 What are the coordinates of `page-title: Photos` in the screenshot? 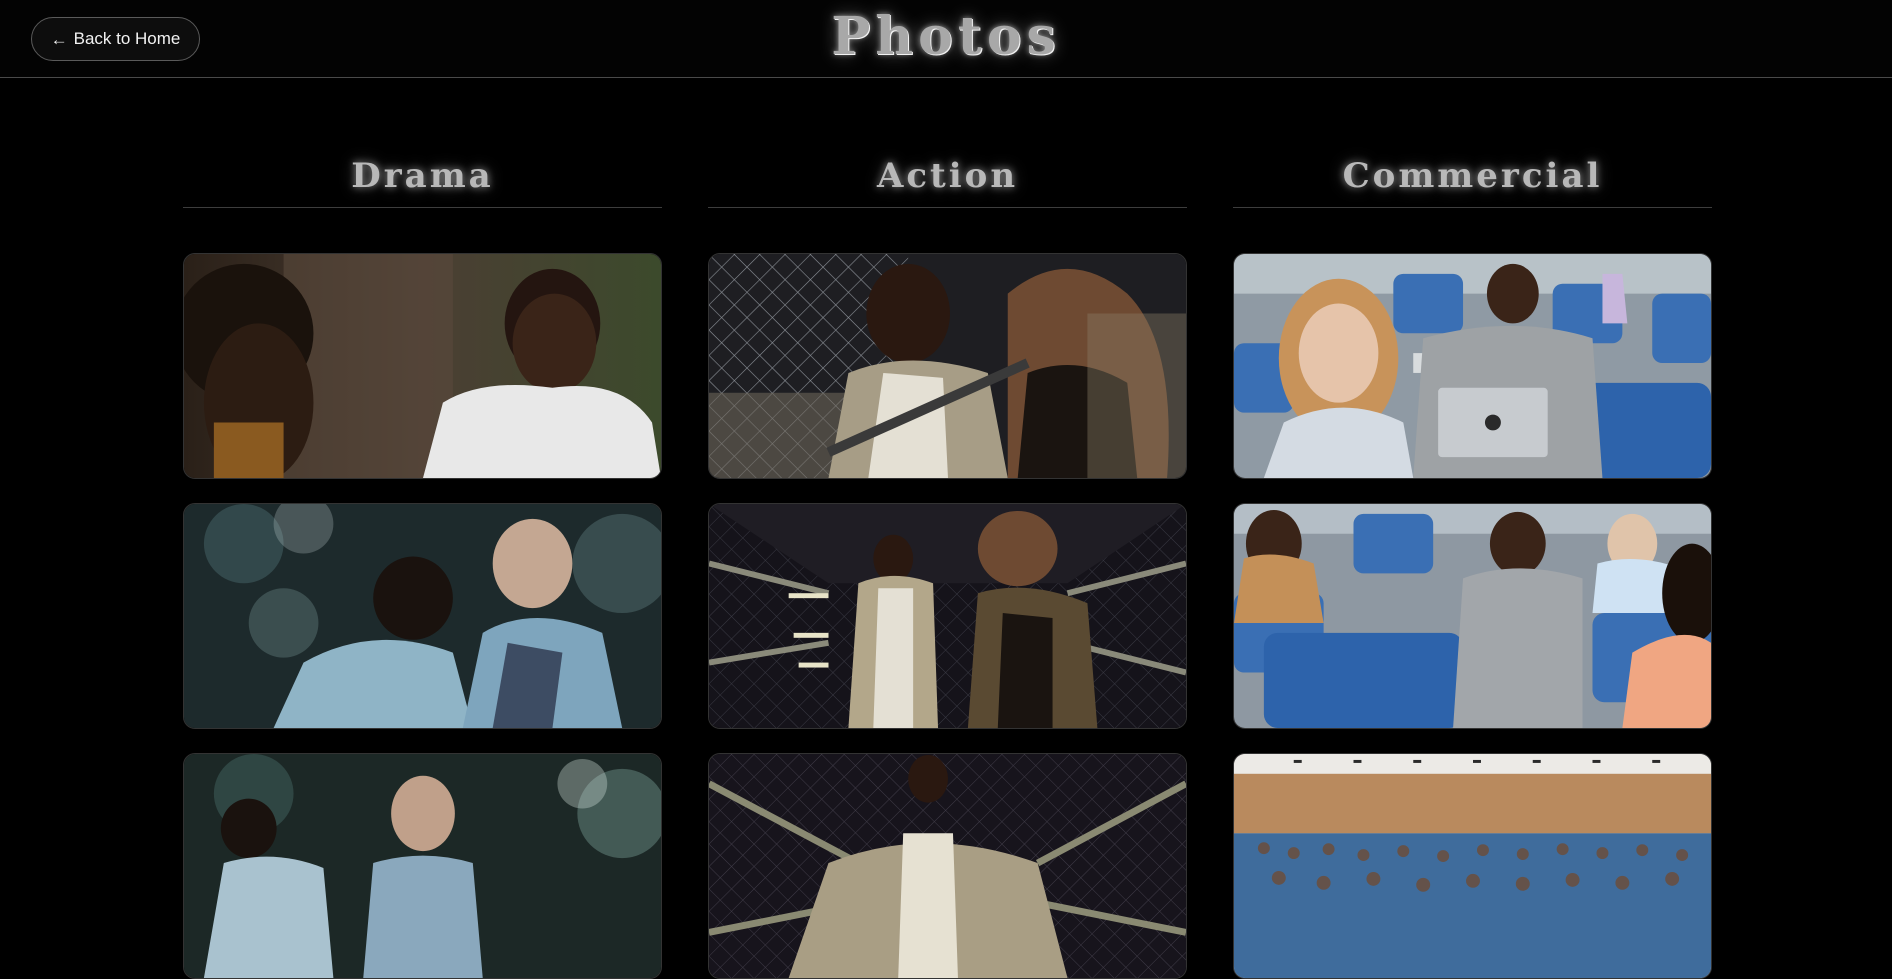 It's located at (946, 36).